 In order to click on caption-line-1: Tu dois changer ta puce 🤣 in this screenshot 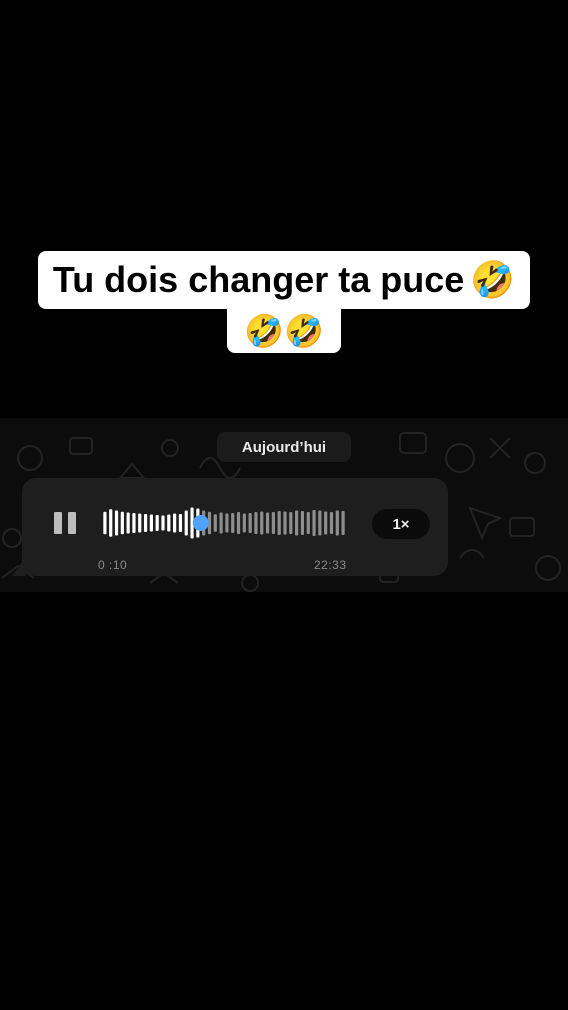, I will do `click(284, 280)`.